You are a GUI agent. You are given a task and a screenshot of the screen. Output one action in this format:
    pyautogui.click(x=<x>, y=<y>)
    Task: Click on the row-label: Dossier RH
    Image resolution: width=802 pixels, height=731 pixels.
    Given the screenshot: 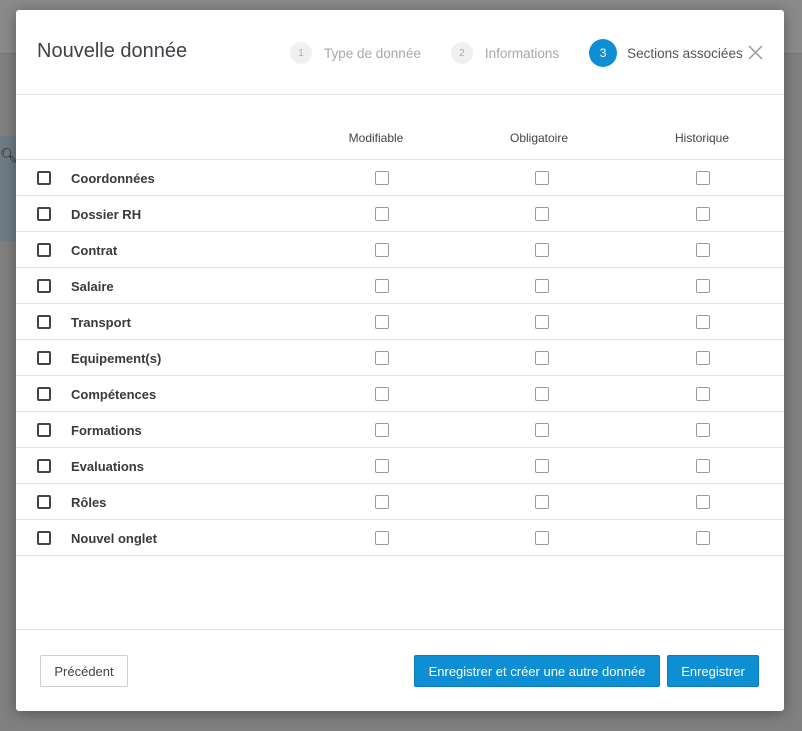 What is the action you would take?
    pyautogui.click(x=106, y=214)
    